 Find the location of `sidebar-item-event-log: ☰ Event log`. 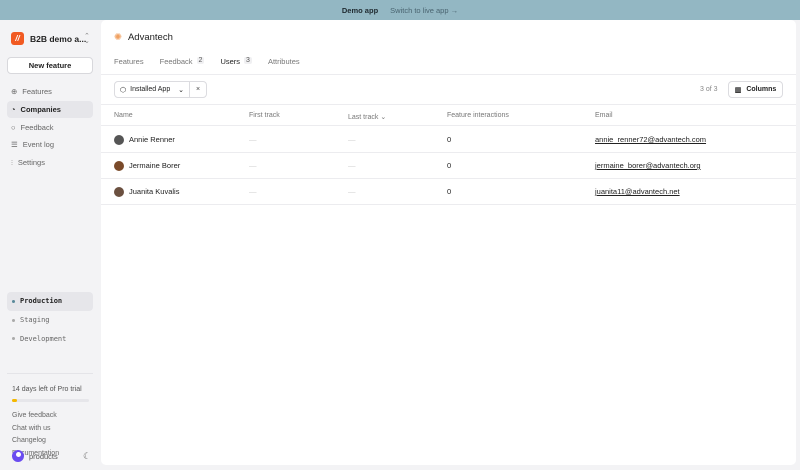

sidebar-item-event-log: ☰ Event log is located at coordinates (50, 145).